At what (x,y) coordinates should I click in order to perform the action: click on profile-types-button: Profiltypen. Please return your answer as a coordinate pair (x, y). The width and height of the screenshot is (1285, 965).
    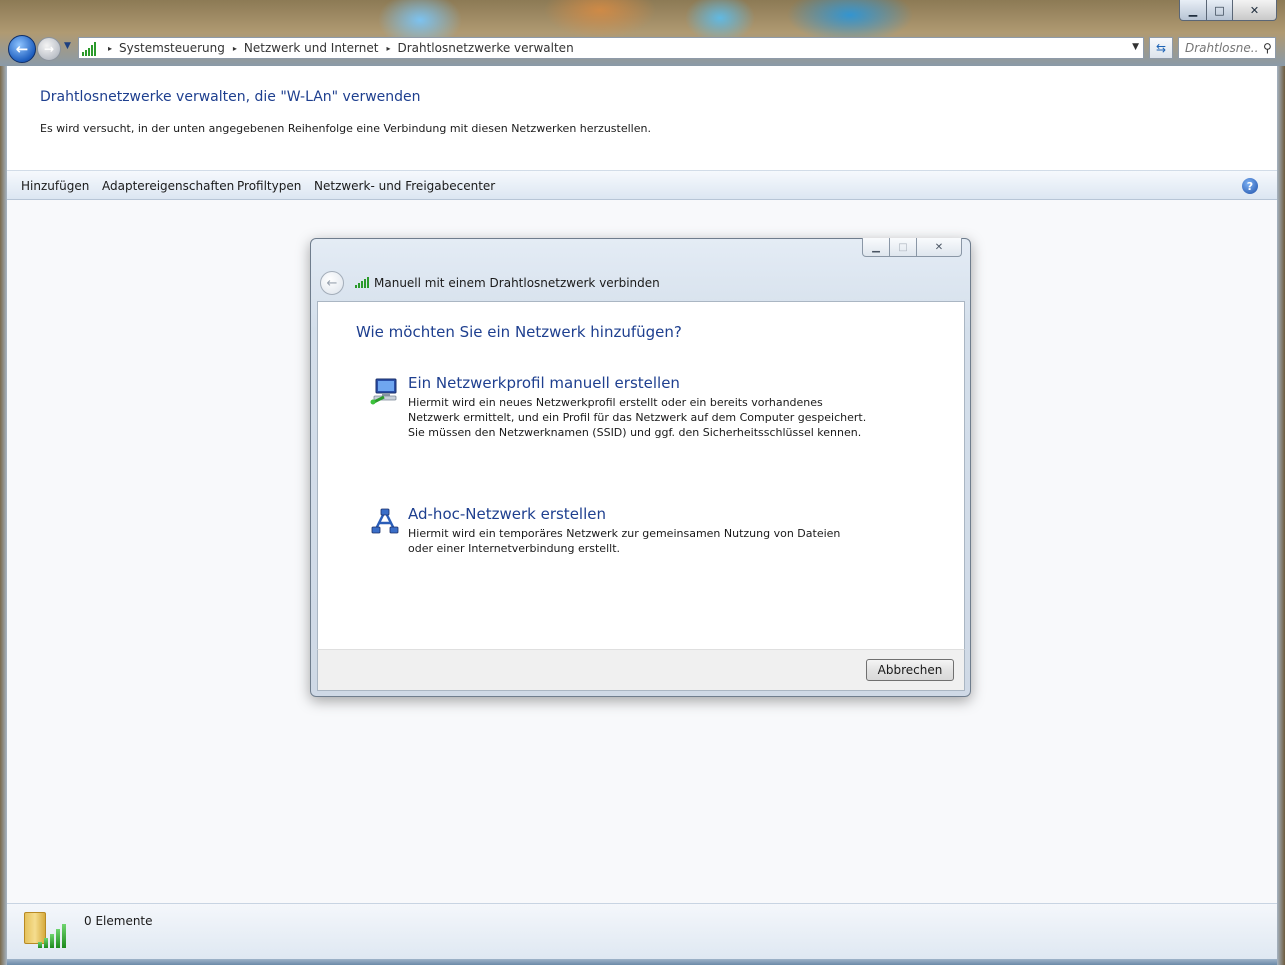
    Looking at the image, I should click on (269, 186).